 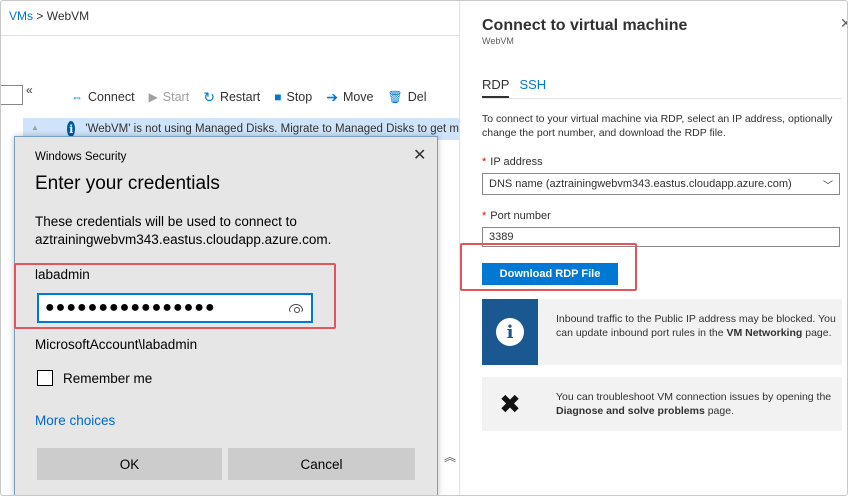 I want to click on dialog-title: Windows Security, so click(x=81, y=157).